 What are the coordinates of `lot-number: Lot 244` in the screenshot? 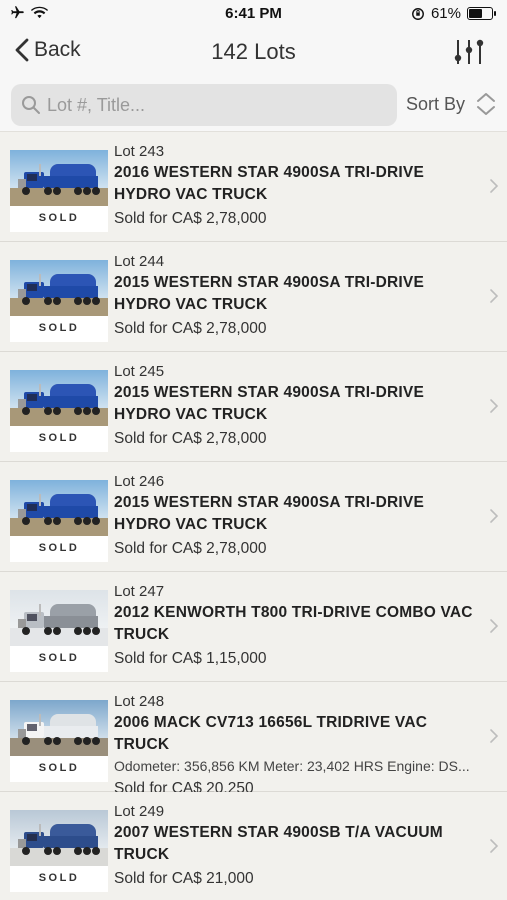 It's located at (139, 261).